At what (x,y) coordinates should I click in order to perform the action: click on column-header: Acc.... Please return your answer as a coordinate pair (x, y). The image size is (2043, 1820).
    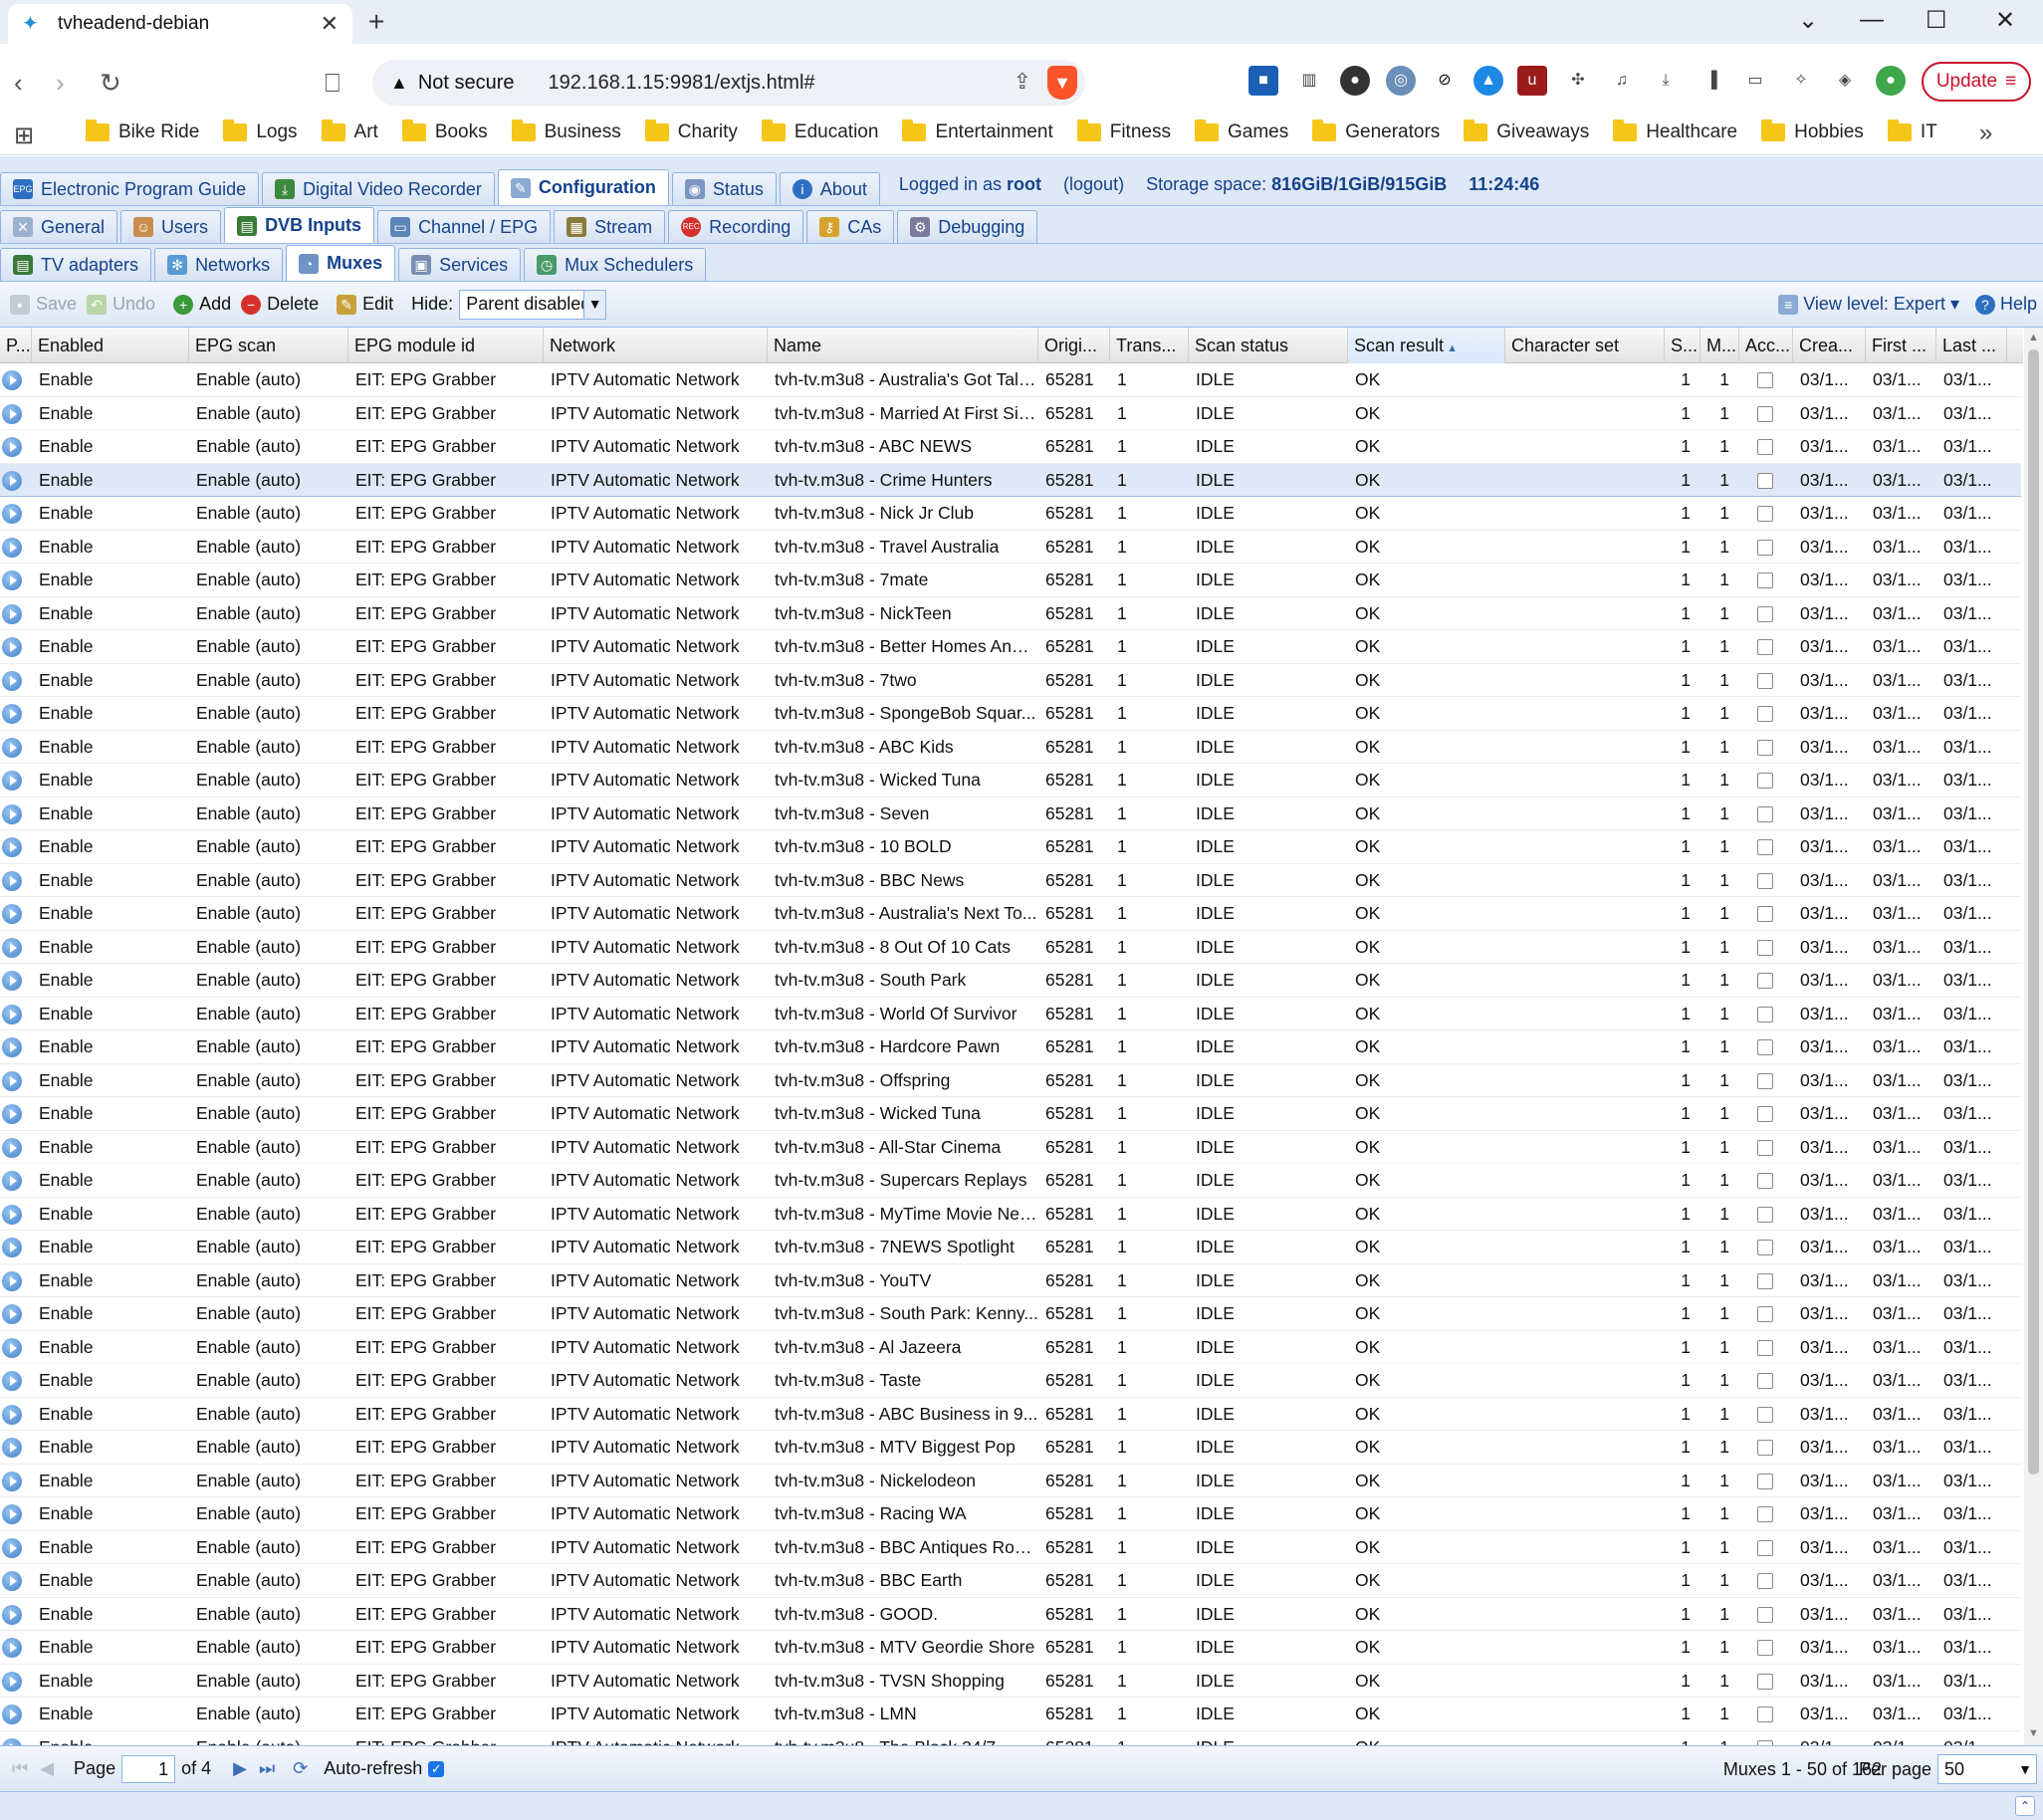
    Looking at the image, I should click on (1766, 345).